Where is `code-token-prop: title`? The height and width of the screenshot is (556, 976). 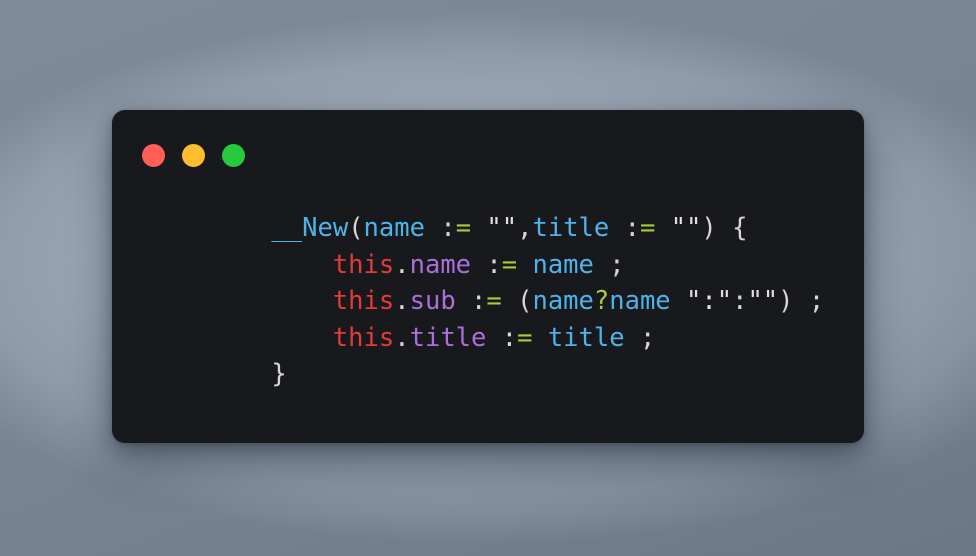
code-token-prop: title is located at coordinates (448, 337).